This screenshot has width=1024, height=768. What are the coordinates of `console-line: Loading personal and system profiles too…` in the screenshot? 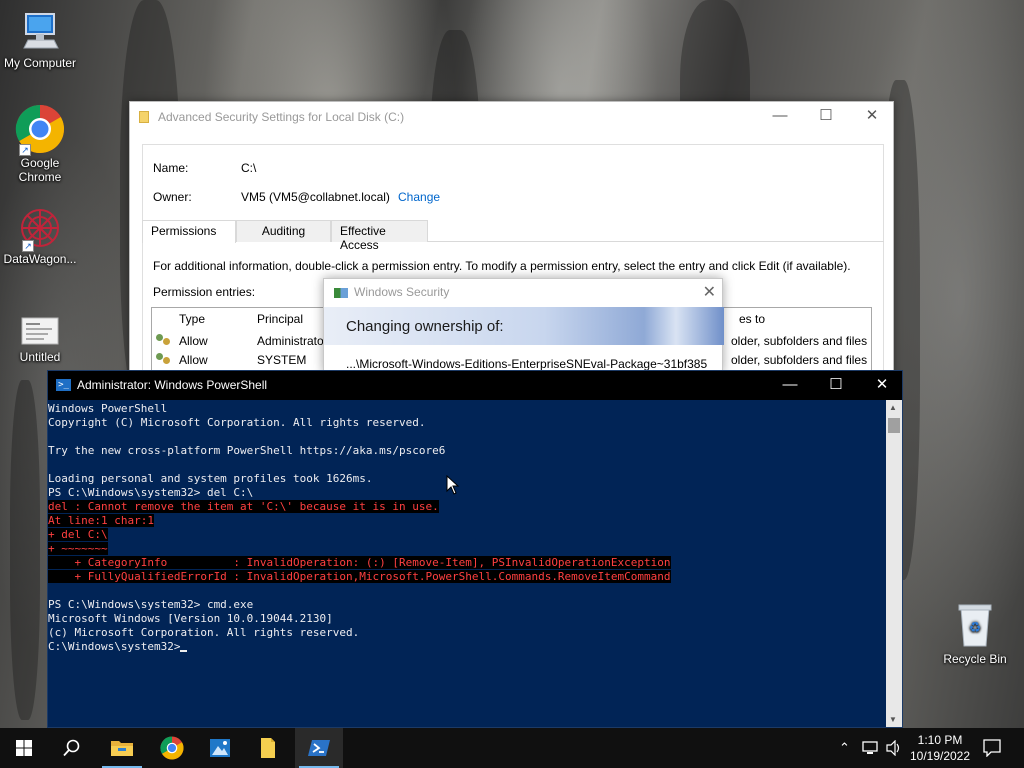 It's located at (467, 479).